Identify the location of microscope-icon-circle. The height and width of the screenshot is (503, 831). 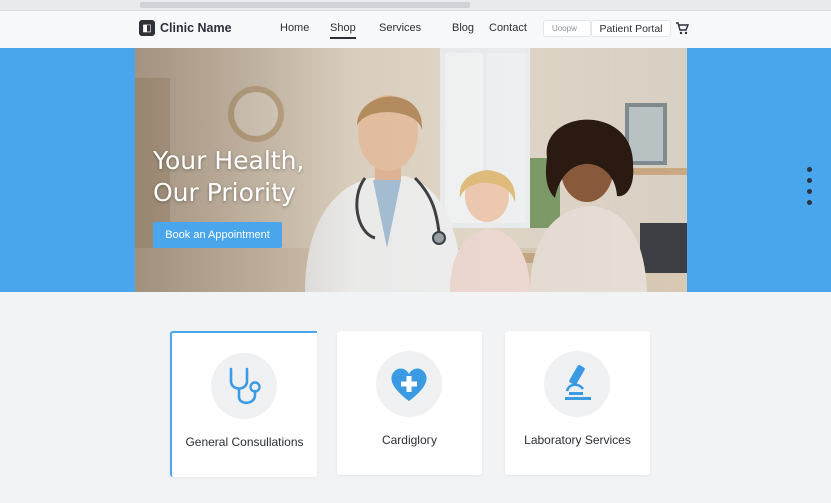
(577, 384).